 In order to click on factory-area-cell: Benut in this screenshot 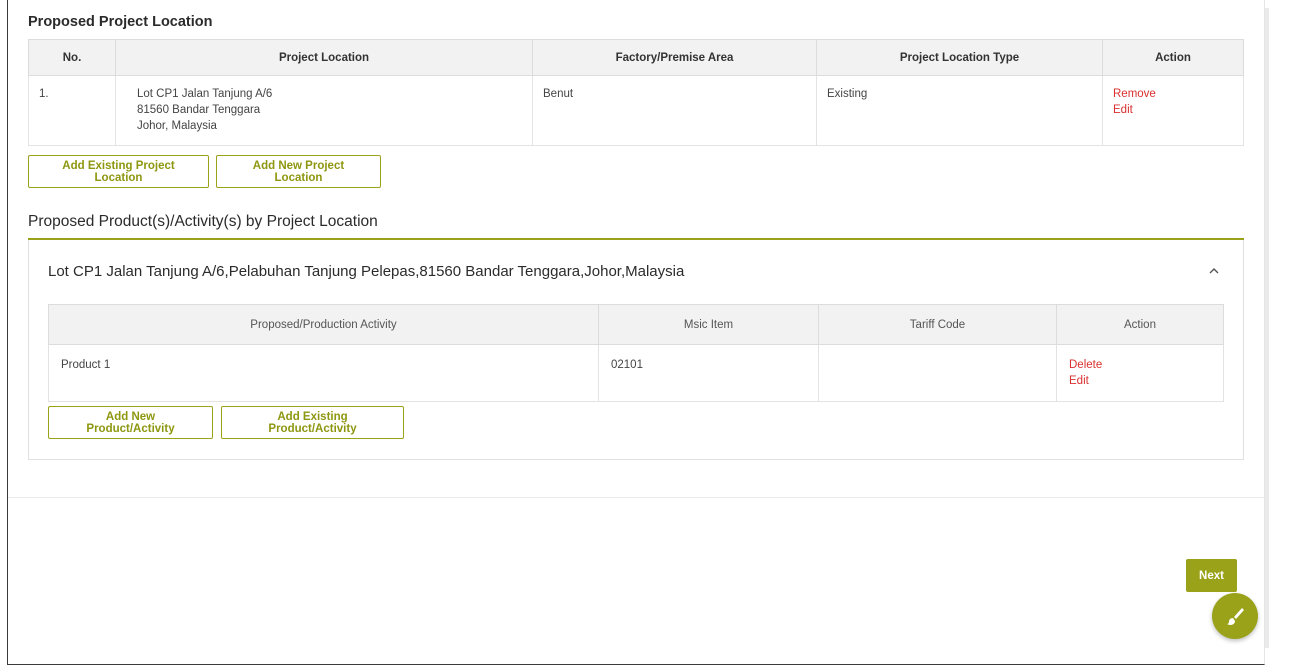, I will do `click(674, 110)`.